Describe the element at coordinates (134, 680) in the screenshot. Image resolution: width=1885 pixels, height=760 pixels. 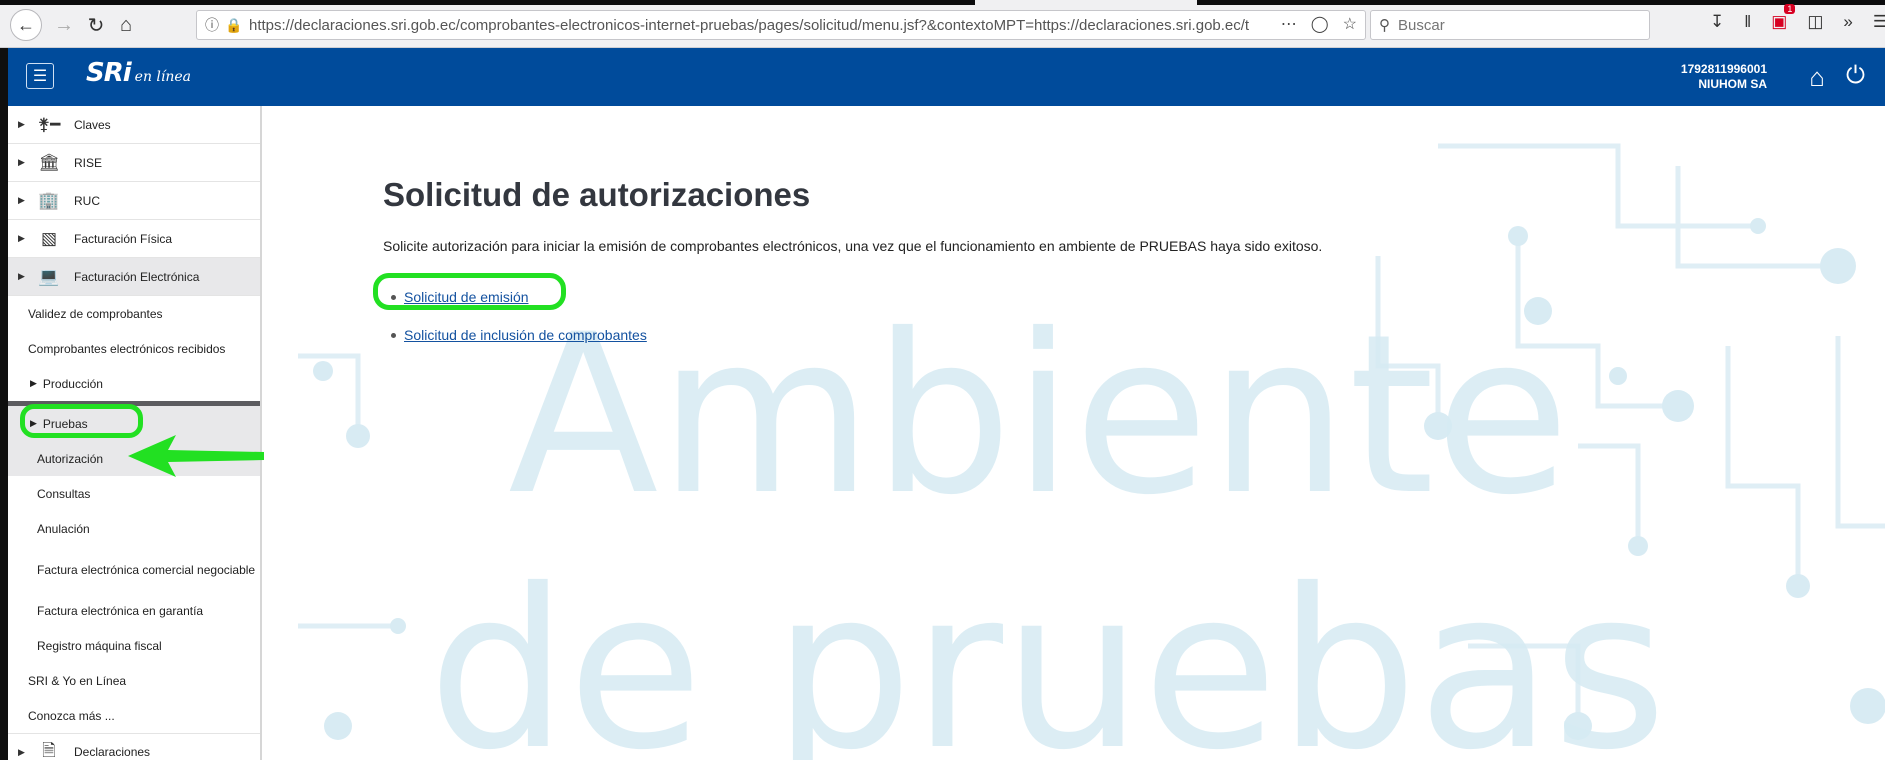
I see `sidebar-sub-sri-yo: SRI & Yo en Línea` at that location.